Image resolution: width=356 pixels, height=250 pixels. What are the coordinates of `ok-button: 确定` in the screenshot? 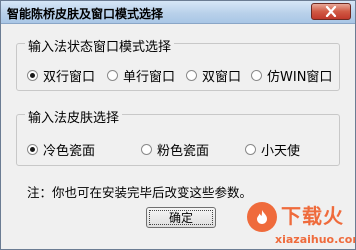 It's located at (181, 217).